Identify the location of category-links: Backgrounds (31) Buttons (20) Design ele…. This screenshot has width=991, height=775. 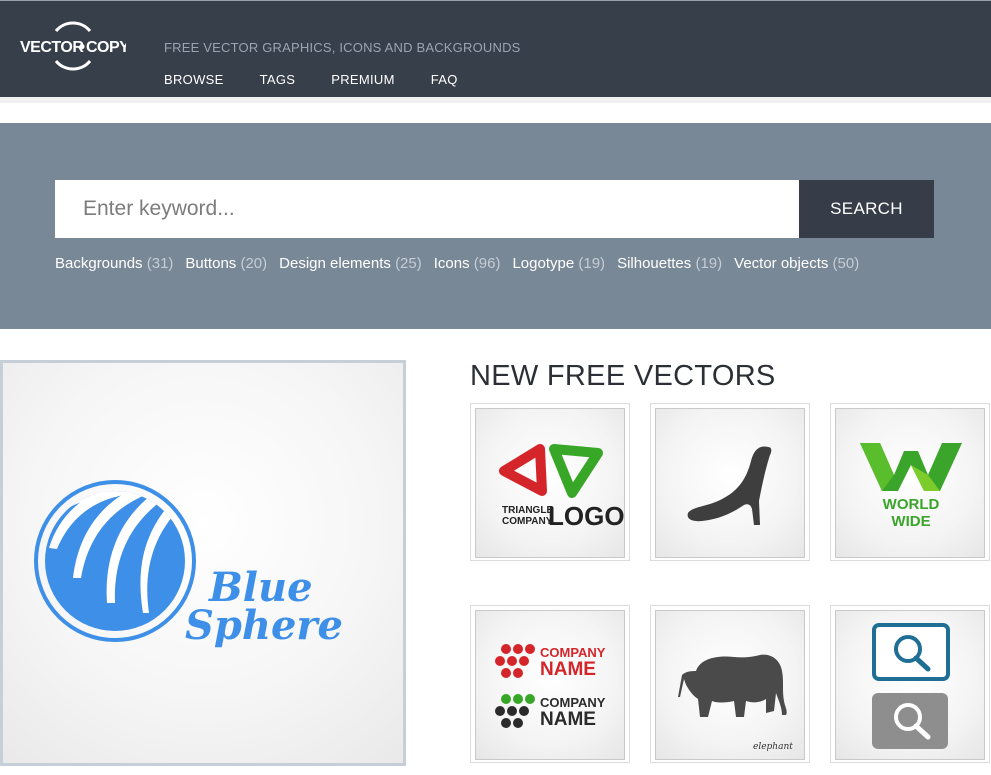
(463, 263).